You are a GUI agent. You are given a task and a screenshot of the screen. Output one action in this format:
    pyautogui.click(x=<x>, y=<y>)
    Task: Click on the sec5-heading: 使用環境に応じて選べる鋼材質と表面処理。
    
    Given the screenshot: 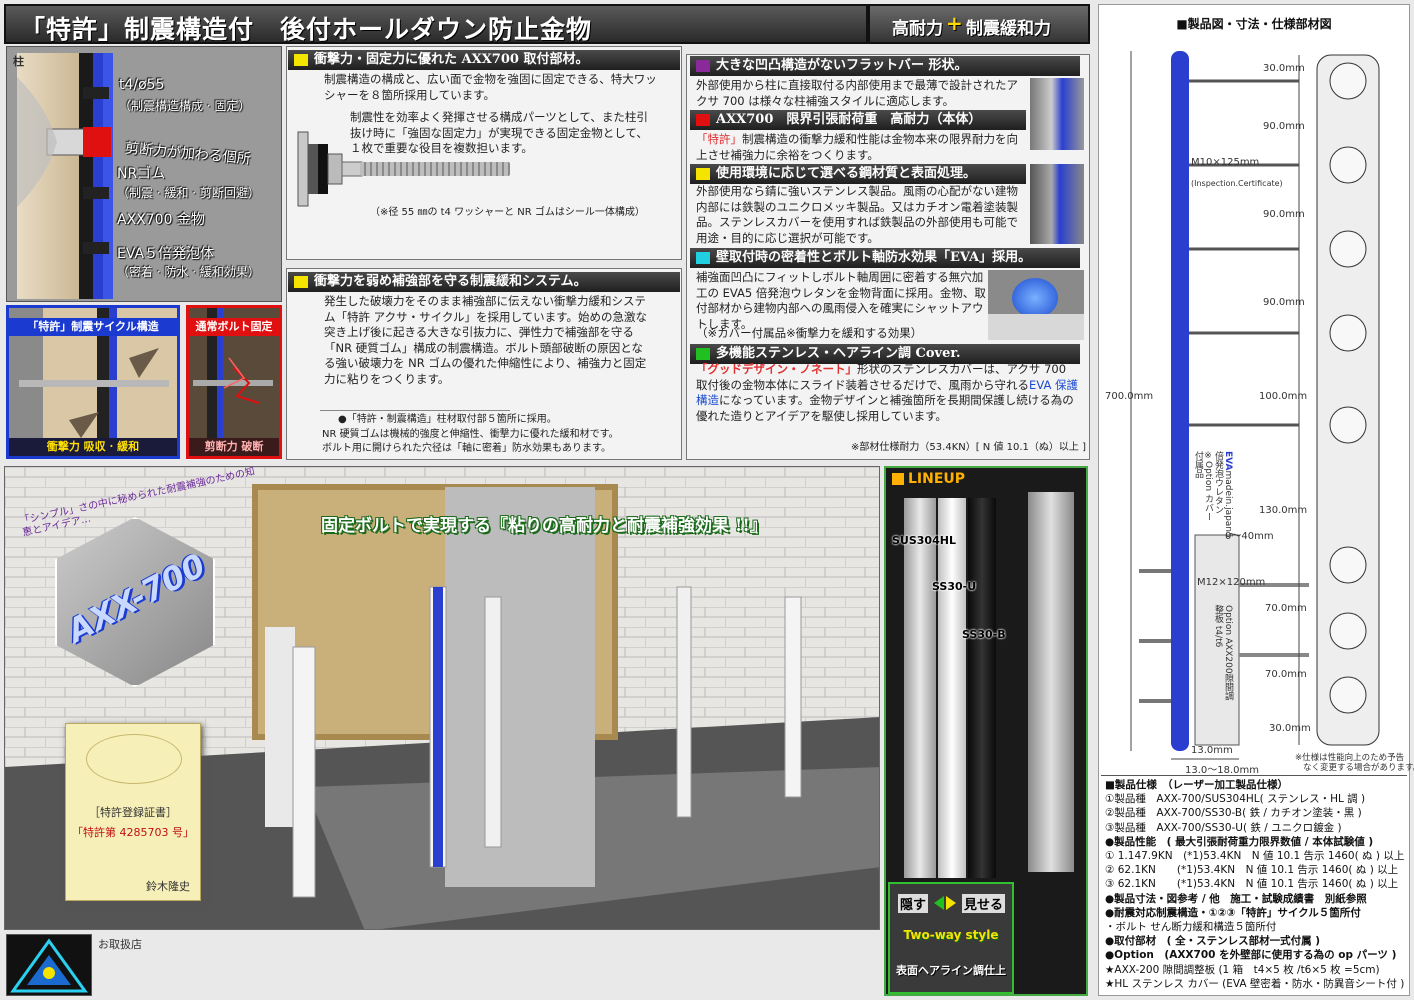 What is the action you would take?
    pyautogui.click(x=858, y=174)
    